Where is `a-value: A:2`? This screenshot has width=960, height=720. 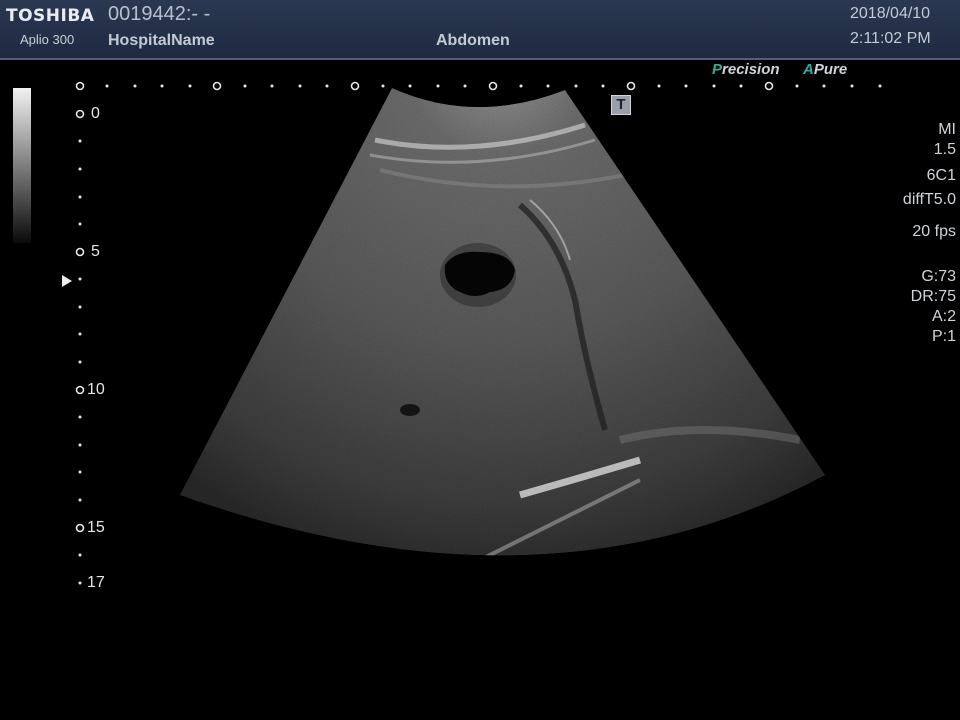 a-value: A:2 is located at coordinates (943, 316).